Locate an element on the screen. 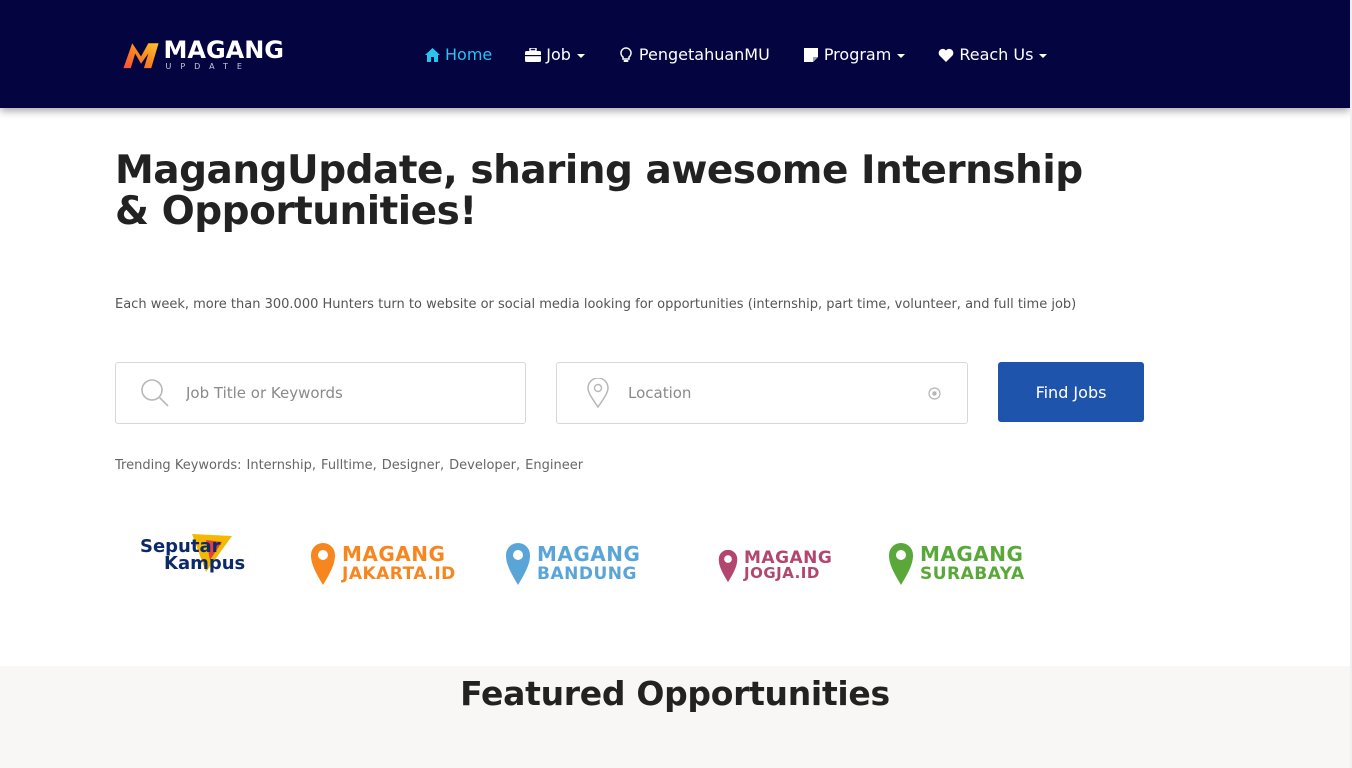 Image resolution: width=1352 pixels, height=768 pixels. trending-keyword-internship: Internship, is located at coordinates (282, 465).